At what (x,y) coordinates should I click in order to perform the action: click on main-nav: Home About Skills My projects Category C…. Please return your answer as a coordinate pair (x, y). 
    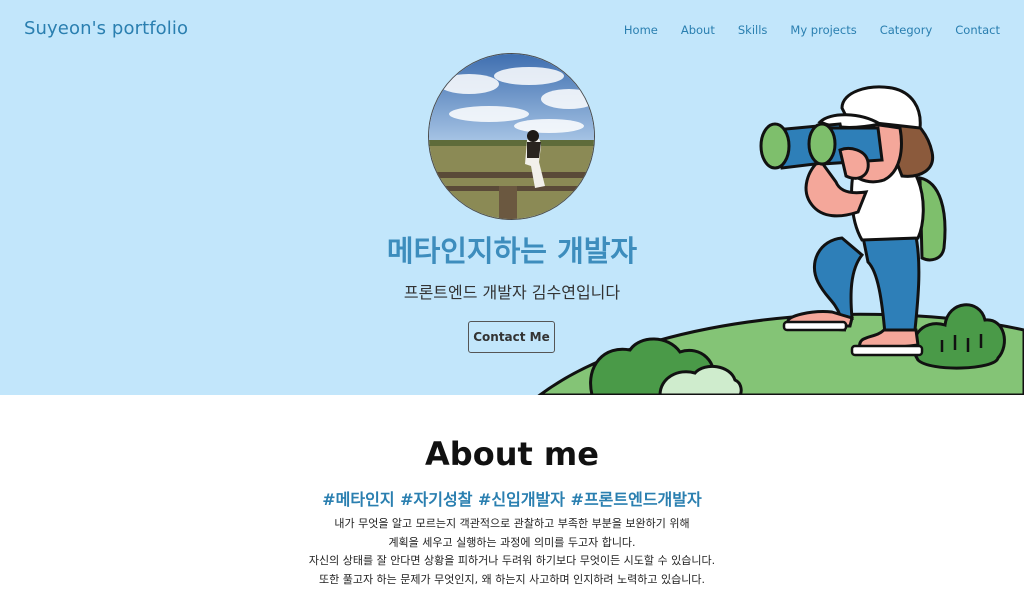
    Looking at the image, I should click on (812, 30).